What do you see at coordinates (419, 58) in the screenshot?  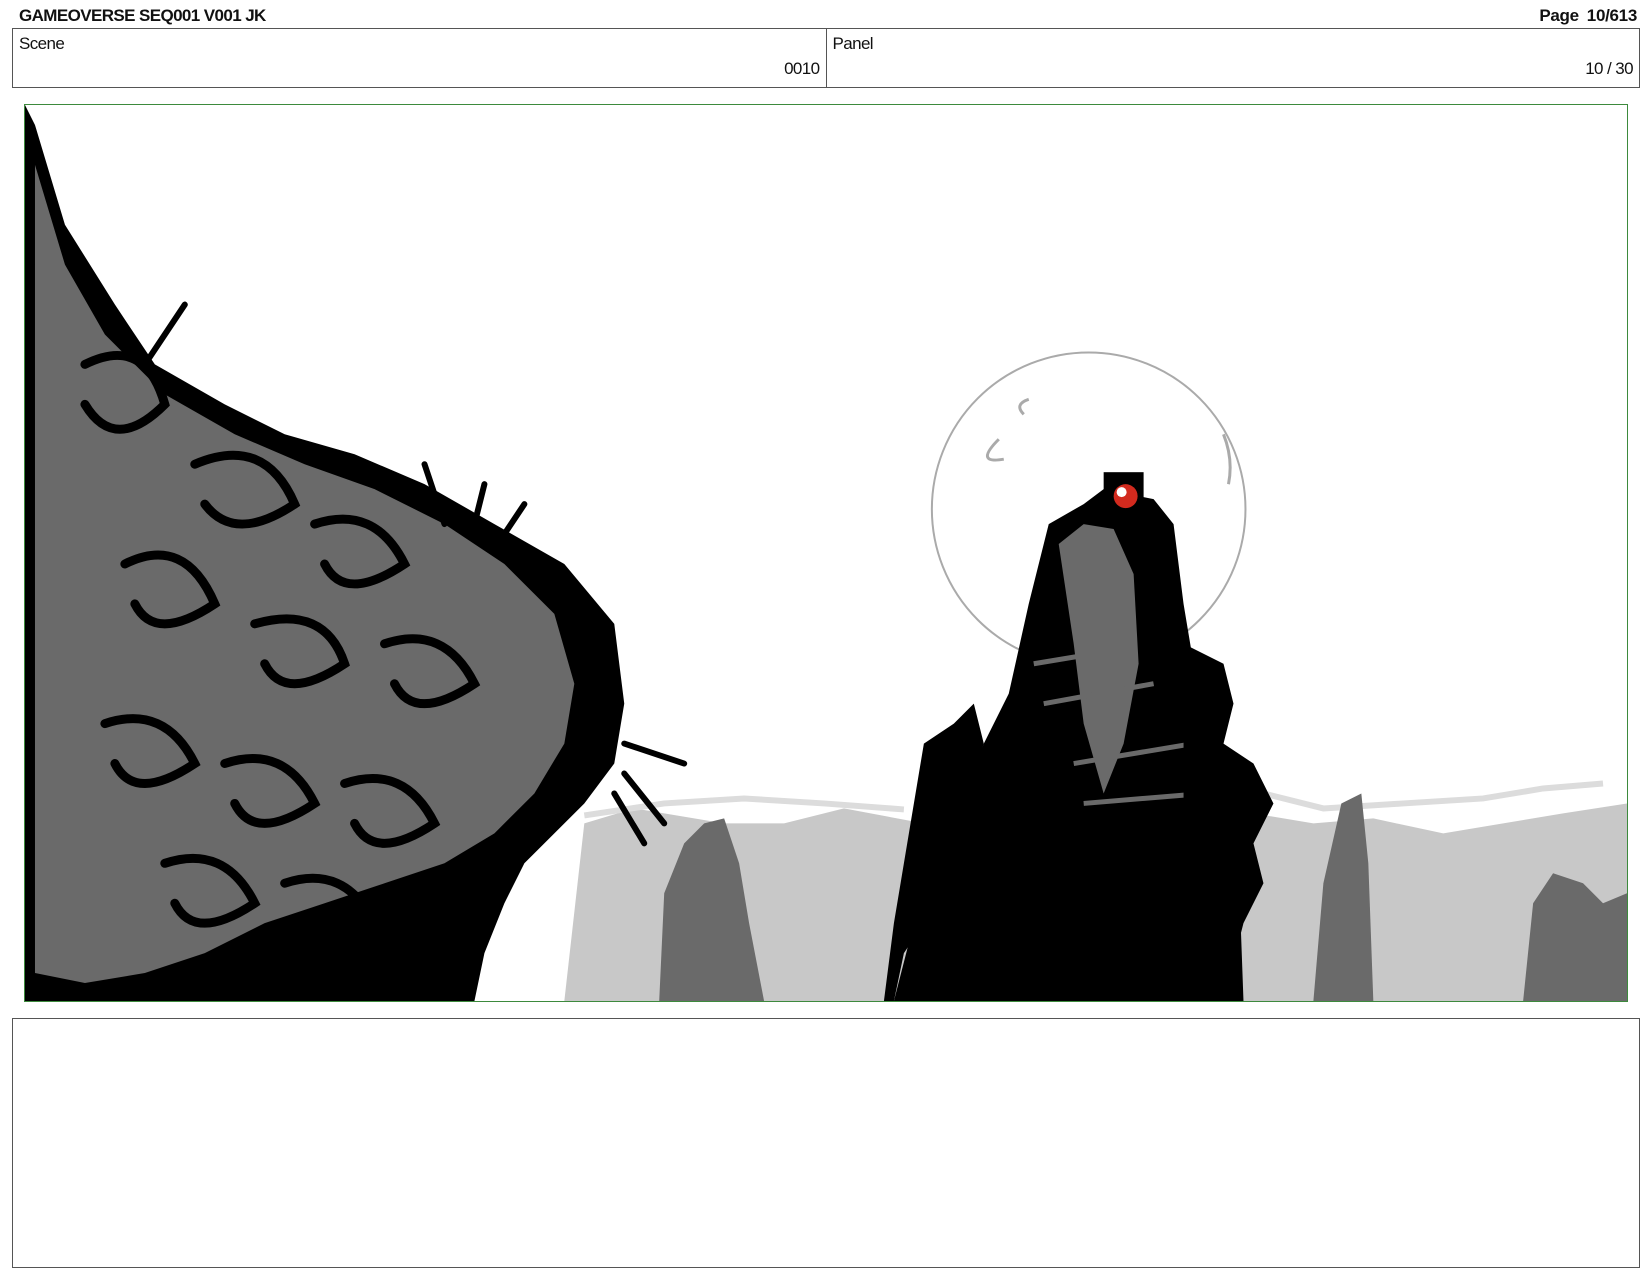 I see `scene-cell: Scene 0010` at bounding box center [419, 58].